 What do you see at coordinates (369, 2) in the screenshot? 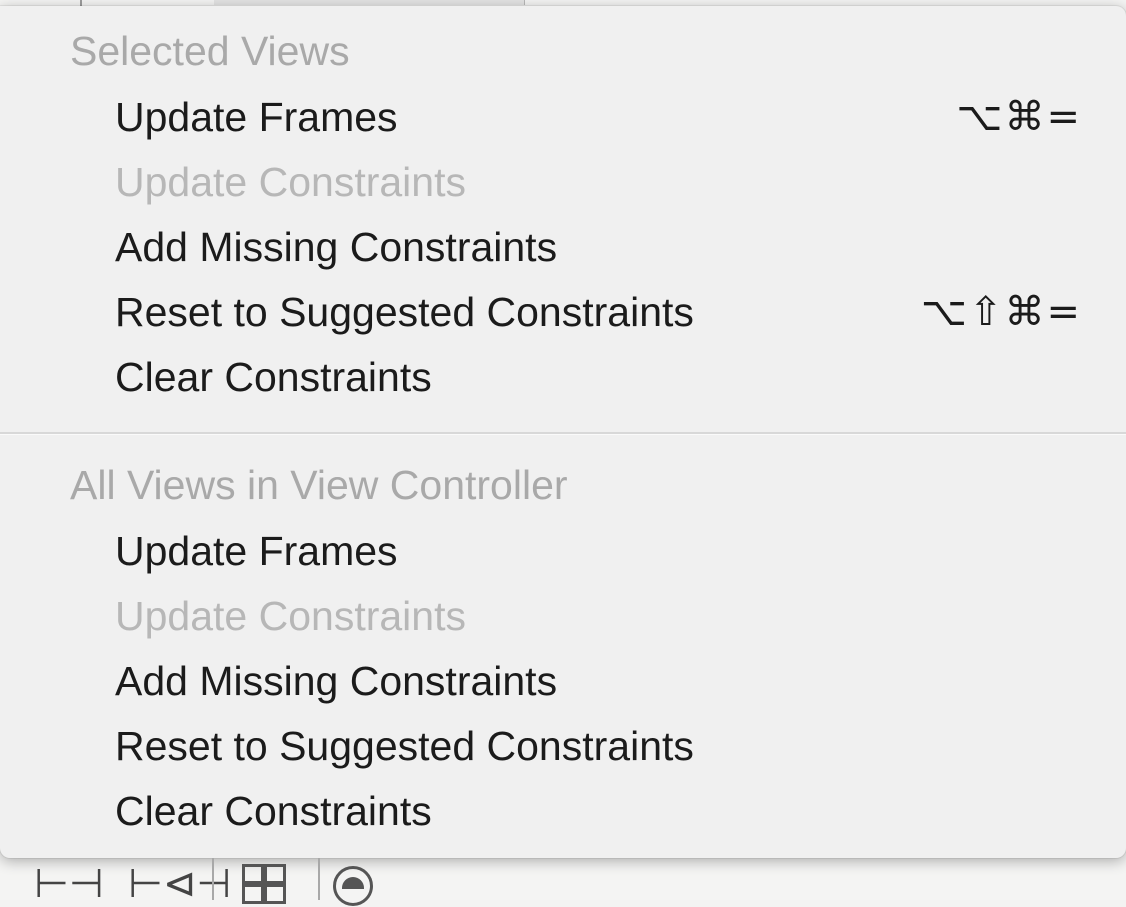
I see `toolbar-segment` at bounding box center [369, 2].